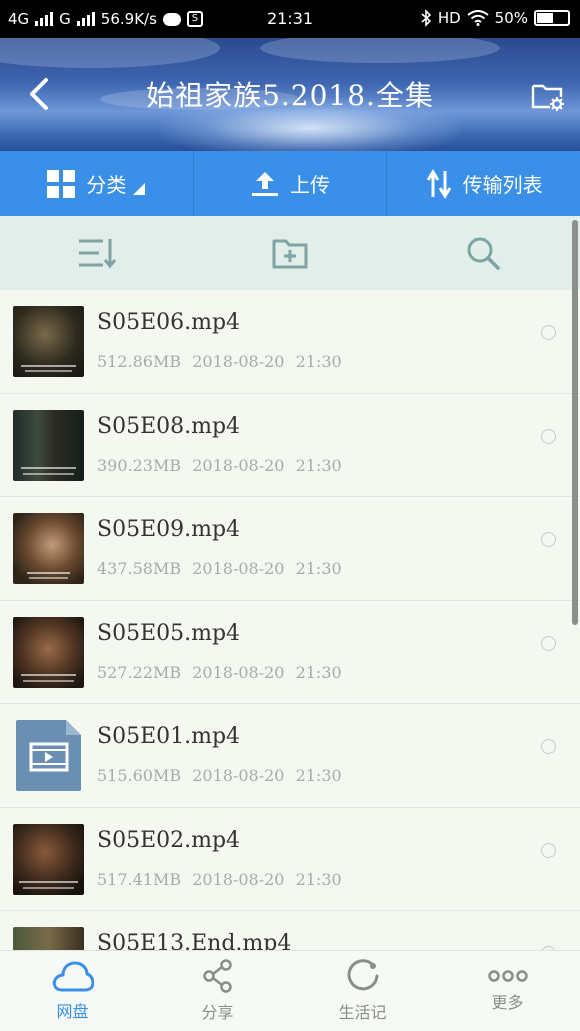  Describe the element at coordinates (106, 185) in the screenshot. I see `category-label: 分类` at that location.